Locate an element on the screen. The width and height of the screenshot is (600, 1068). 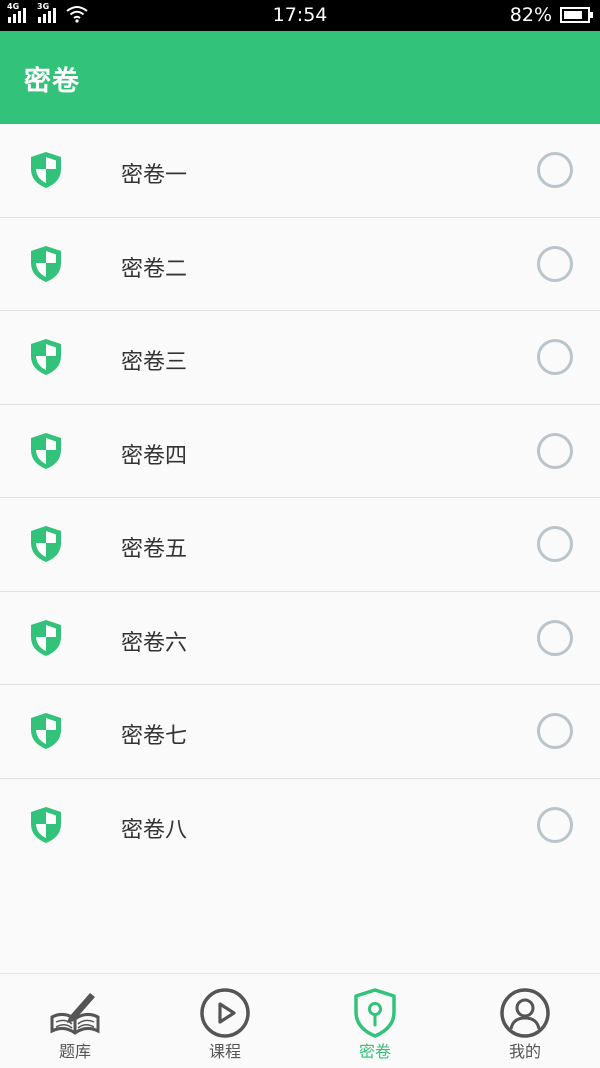
paper-label: 密卷七 is located at coordinates (154, 736).